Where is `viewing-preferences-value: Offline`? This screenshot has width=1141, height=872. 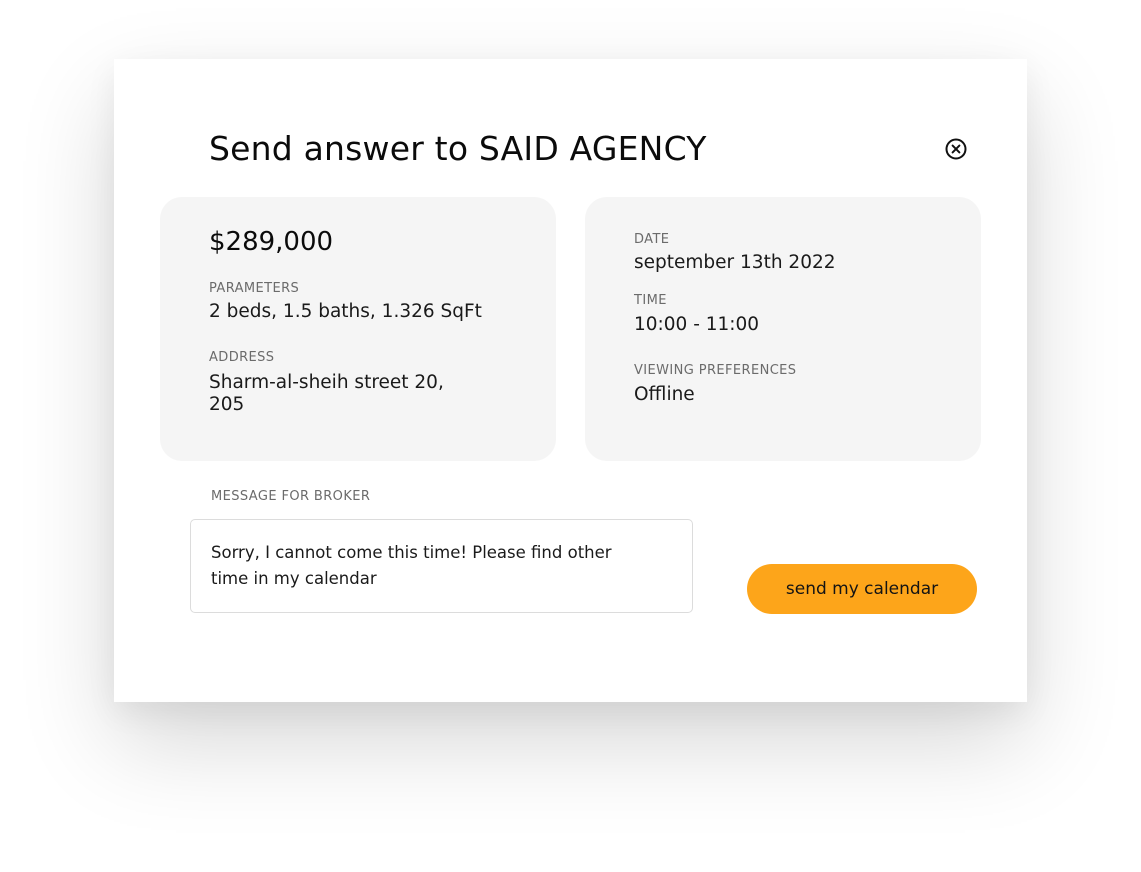
viewing-preferences-value: Offline is located at coordinates (664, 394).